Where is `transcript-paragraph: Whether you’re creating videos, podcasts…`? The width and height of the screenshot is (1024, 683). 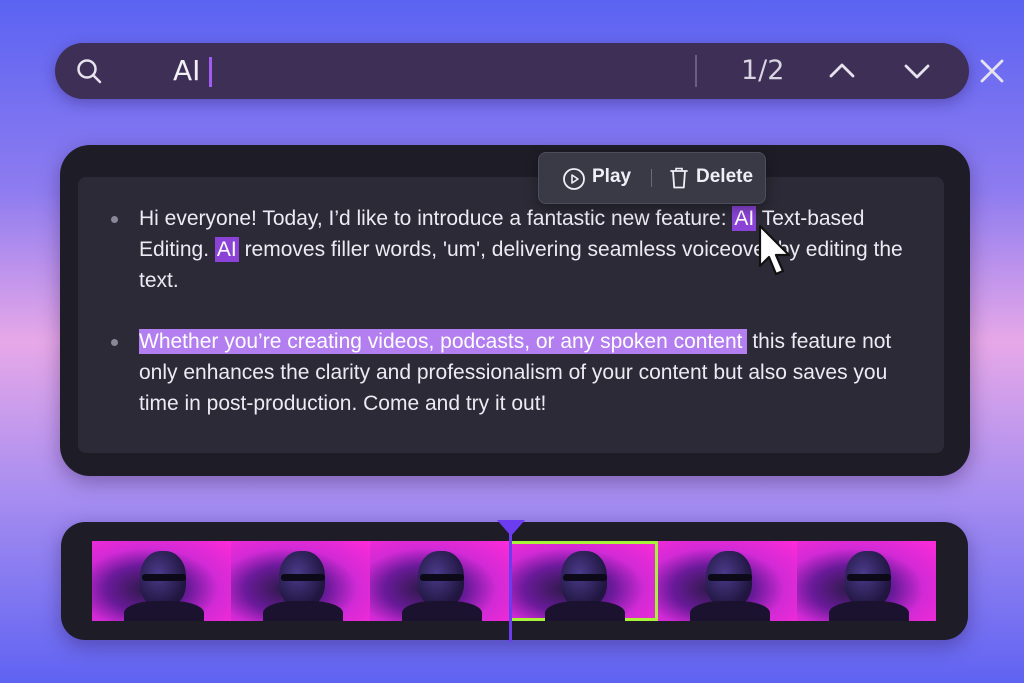
transcript-paragraph: Whether you’re creating videos, podcasts… is located at coordinates (534, 372).